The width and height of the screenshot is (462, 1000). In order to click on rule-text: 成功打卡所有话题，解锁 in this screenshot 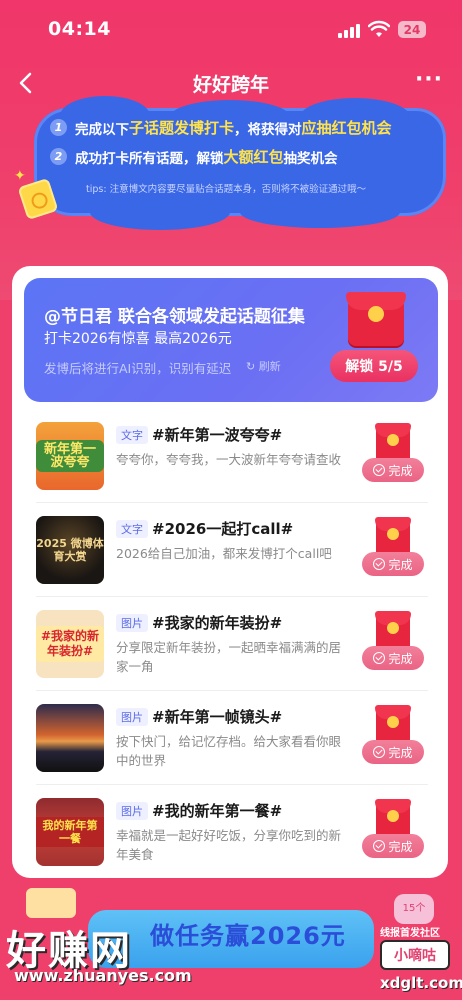, I will do `click(149, 158)`.